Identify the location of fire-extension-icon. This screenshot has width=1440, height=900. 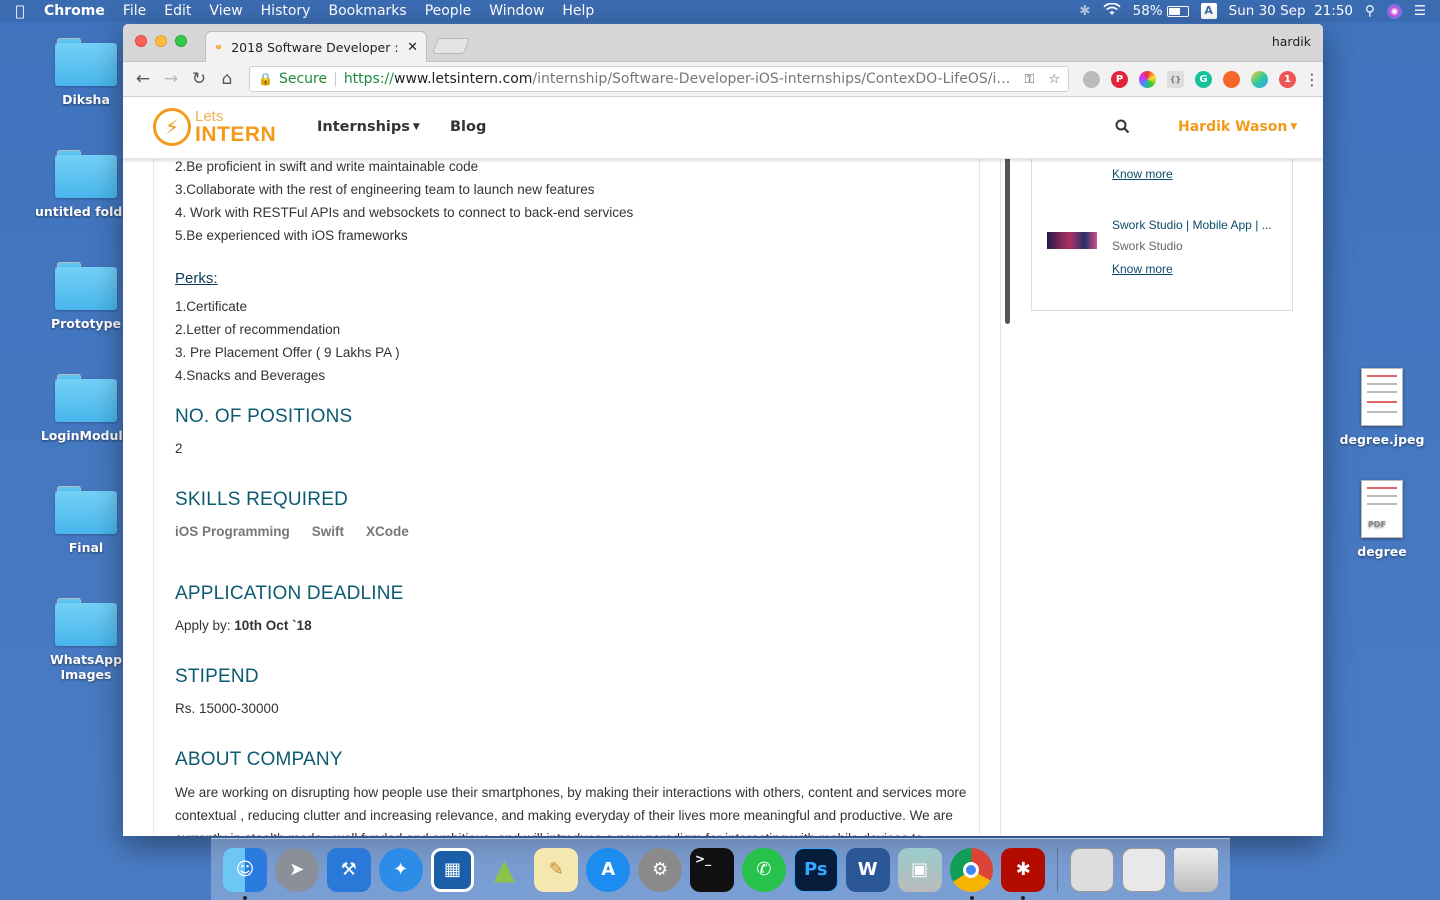
(1231, 79).